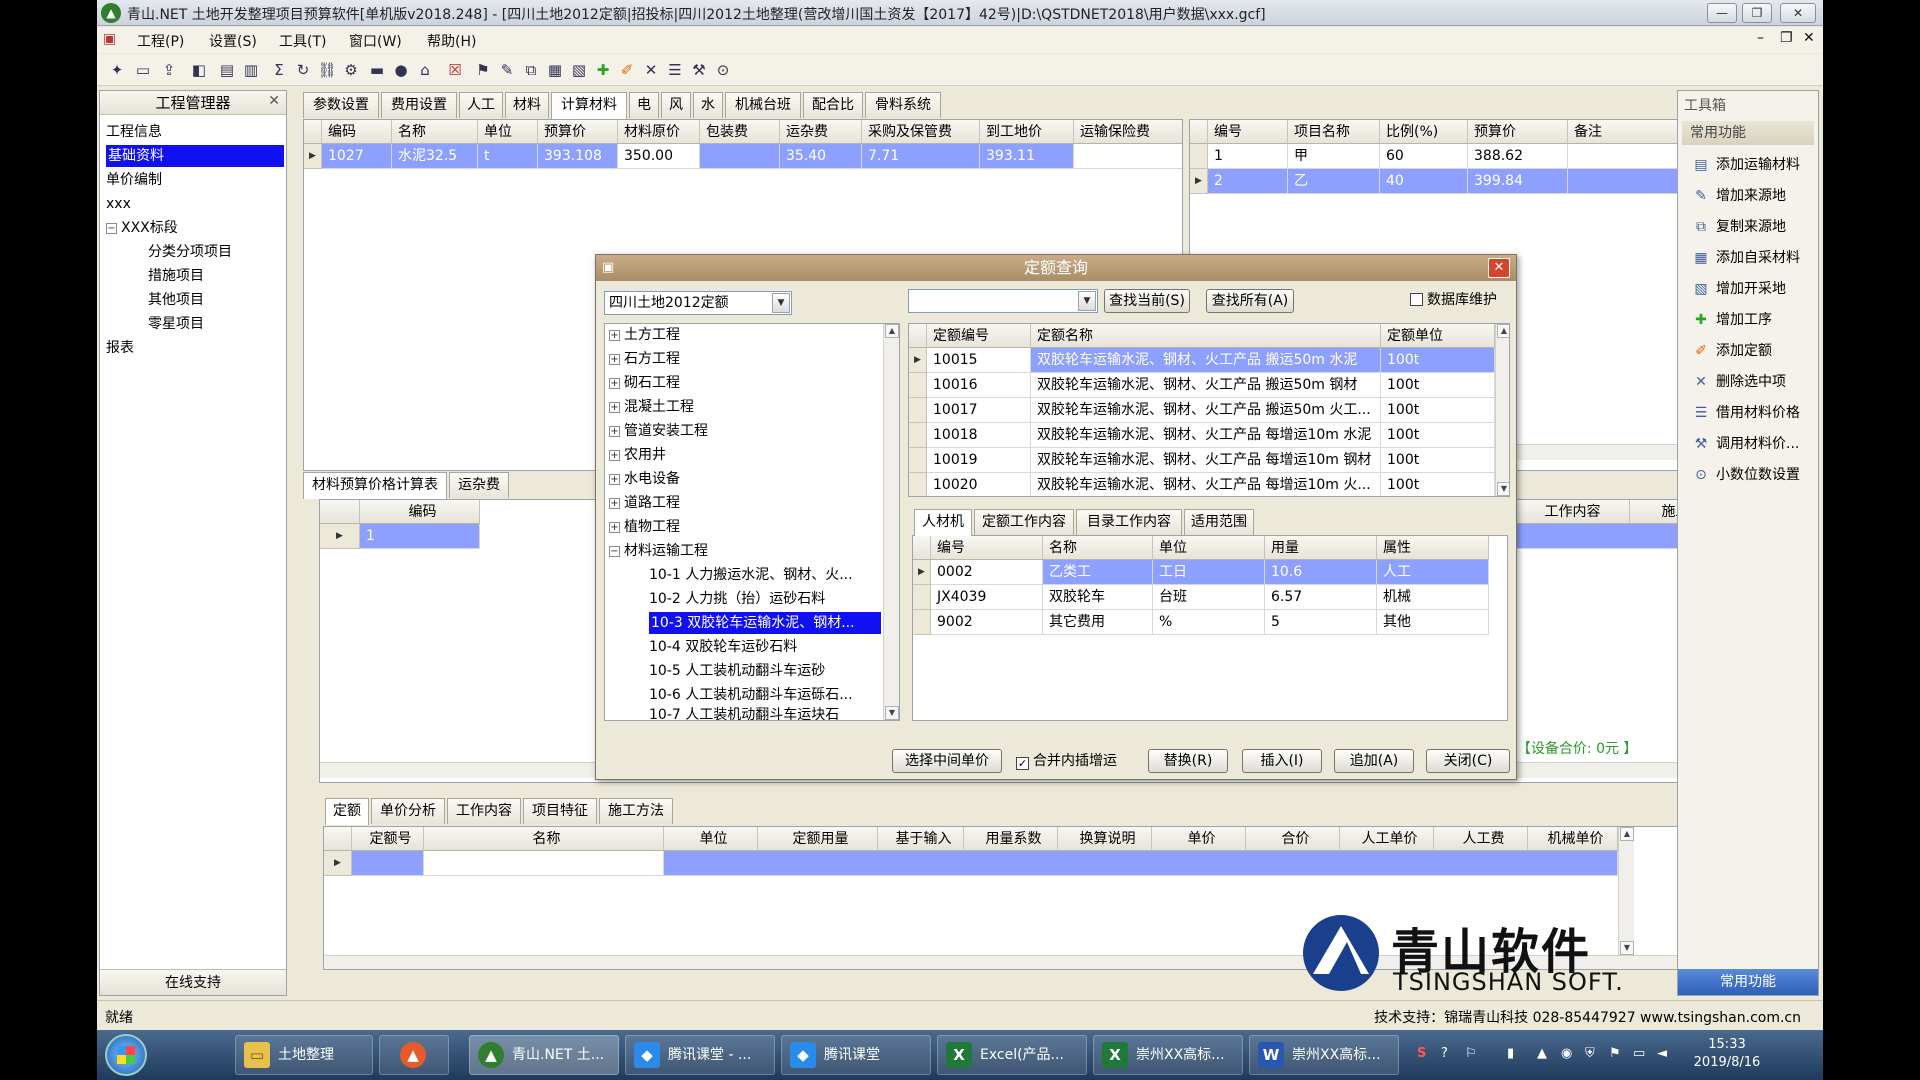  I want to click on open-folder-icon: ▭, so click(143, 70).